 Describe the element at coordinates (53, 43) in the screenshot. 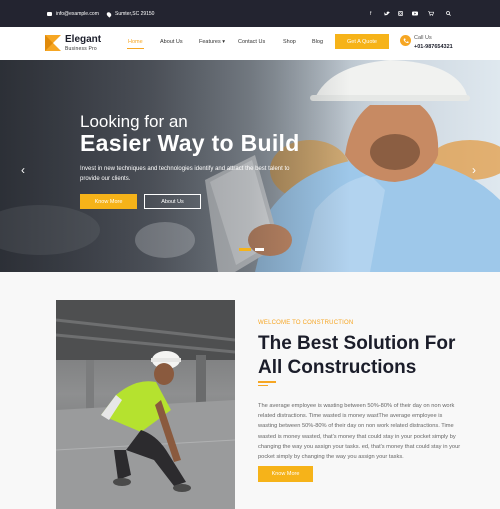

I see `logo-icon` at that location.